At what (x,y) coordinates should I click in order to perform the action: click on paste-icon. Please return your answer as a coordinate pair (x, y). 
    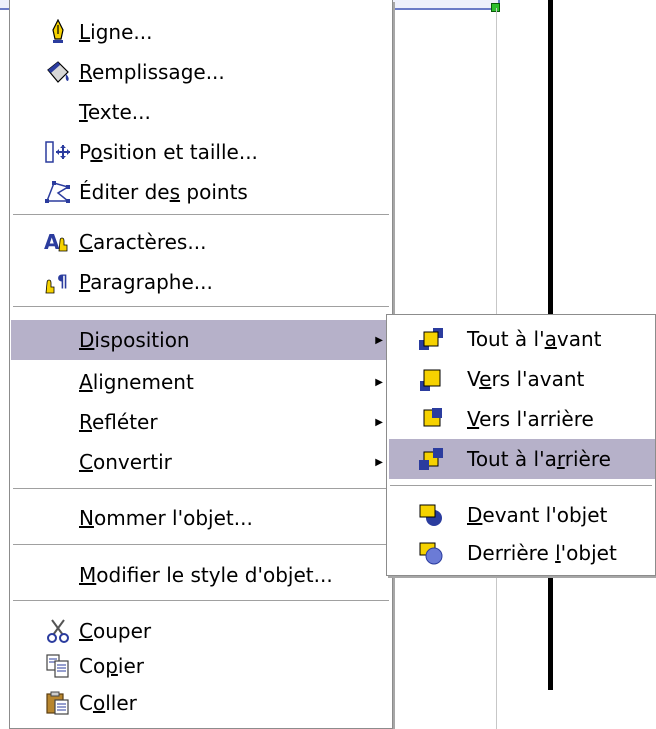
    Looking at the image, I should click on (58, 703).